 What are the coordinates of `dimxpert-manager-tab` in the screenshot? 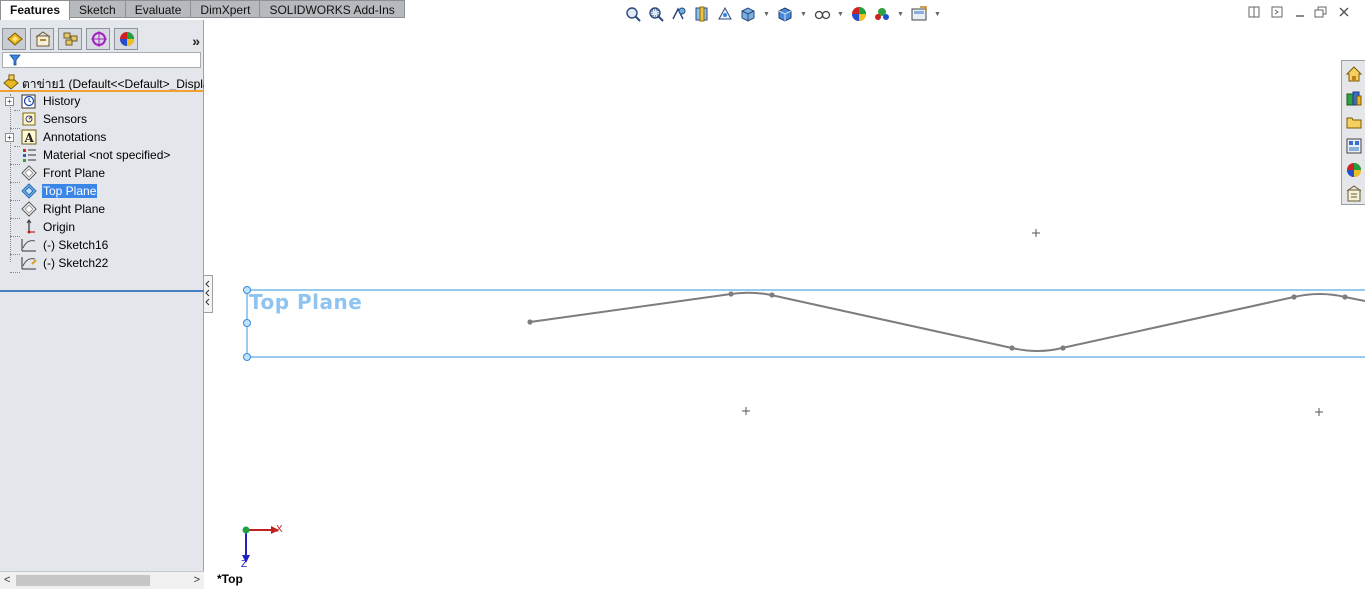 It's located at (98, 39).